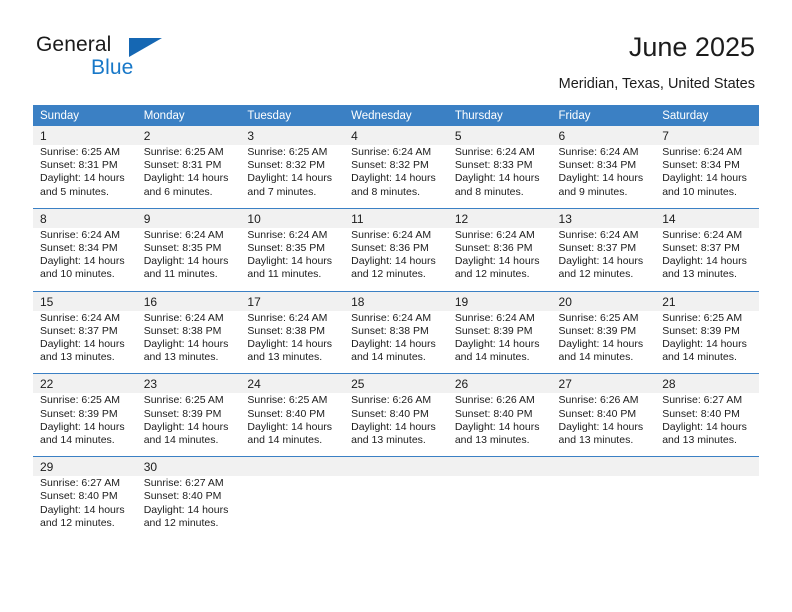  What do you see at coordinates (499, 301) in the screenshot?
I see `day-number: 19` at bounding box center [499, 301].